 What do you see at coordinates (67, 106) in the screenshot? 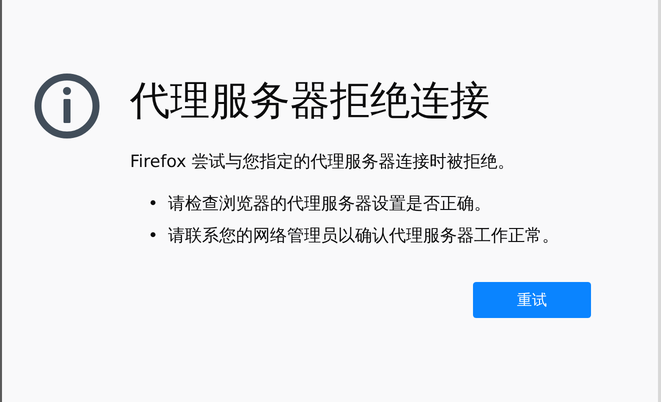
I see `info-icon` at bounding box center [67, 106].